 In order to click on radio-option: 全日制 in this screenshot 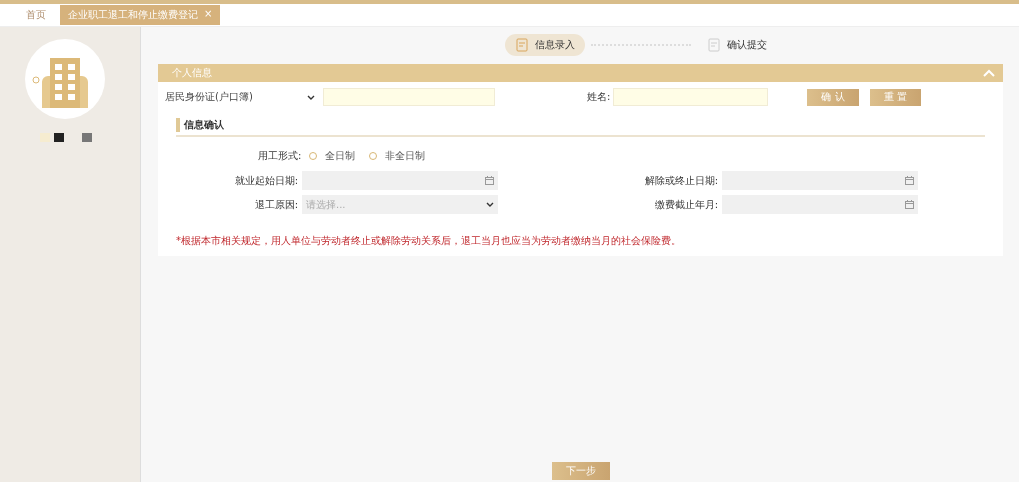, I will do `click(332, 156)`.